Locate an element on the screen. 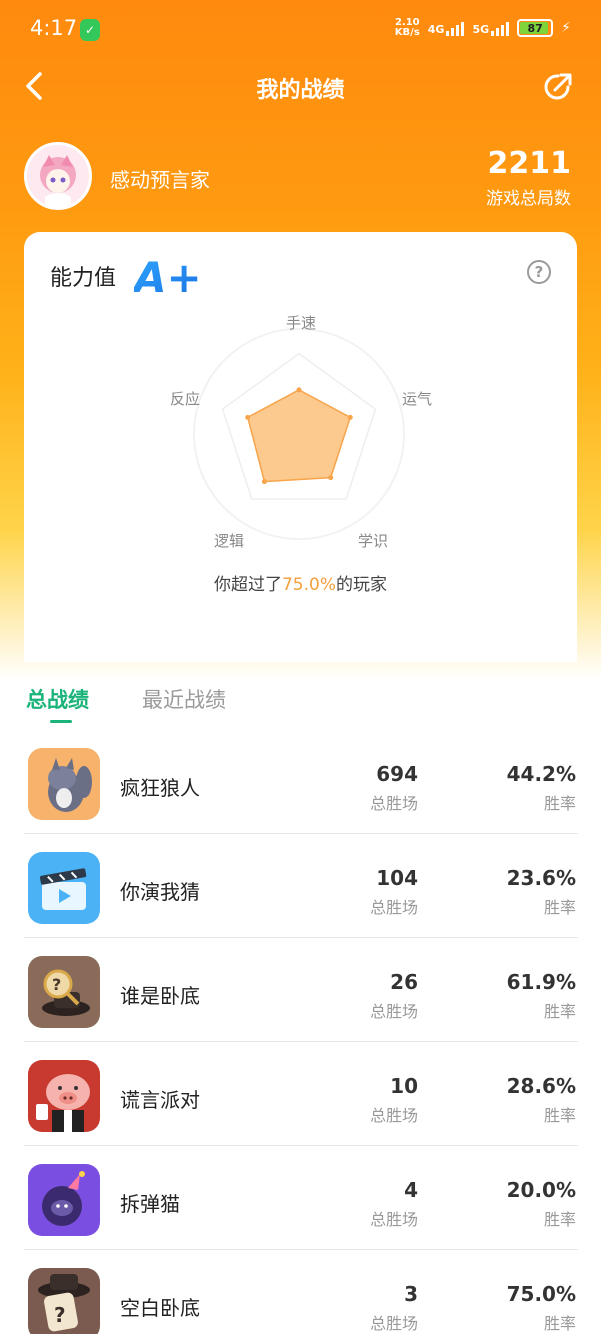  axis-label-speed: 手速 is located at coordinates (301, 323).